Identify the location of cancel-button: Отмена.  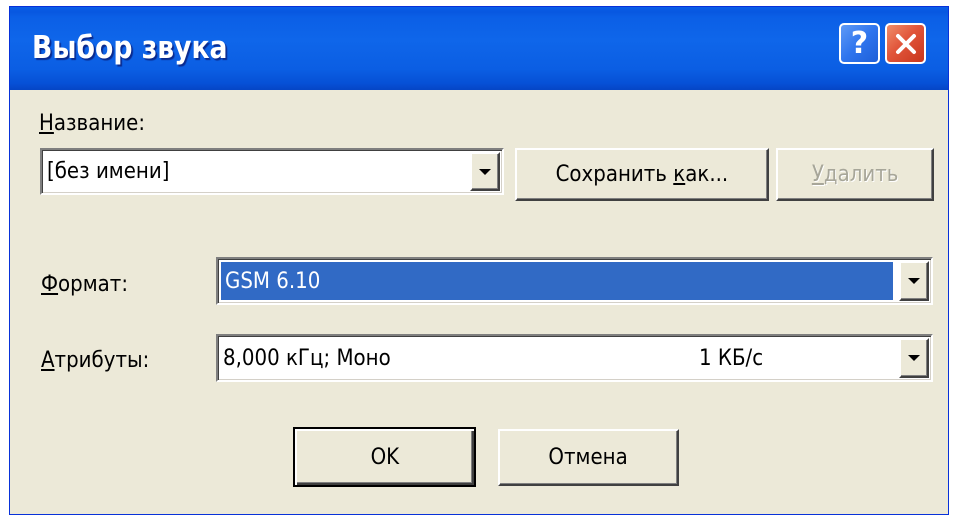
(588, 457).